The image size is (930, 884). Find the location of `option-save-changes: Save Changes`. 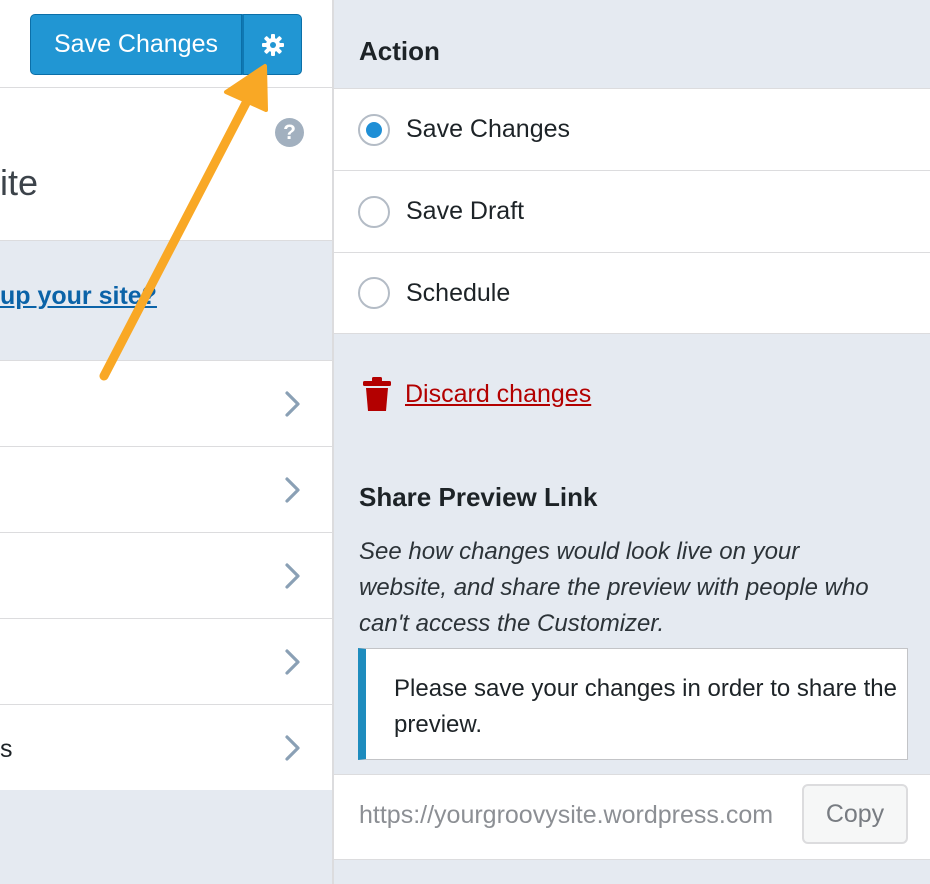

option-save-changes: Save Changes is located at coordinates (632, 129).